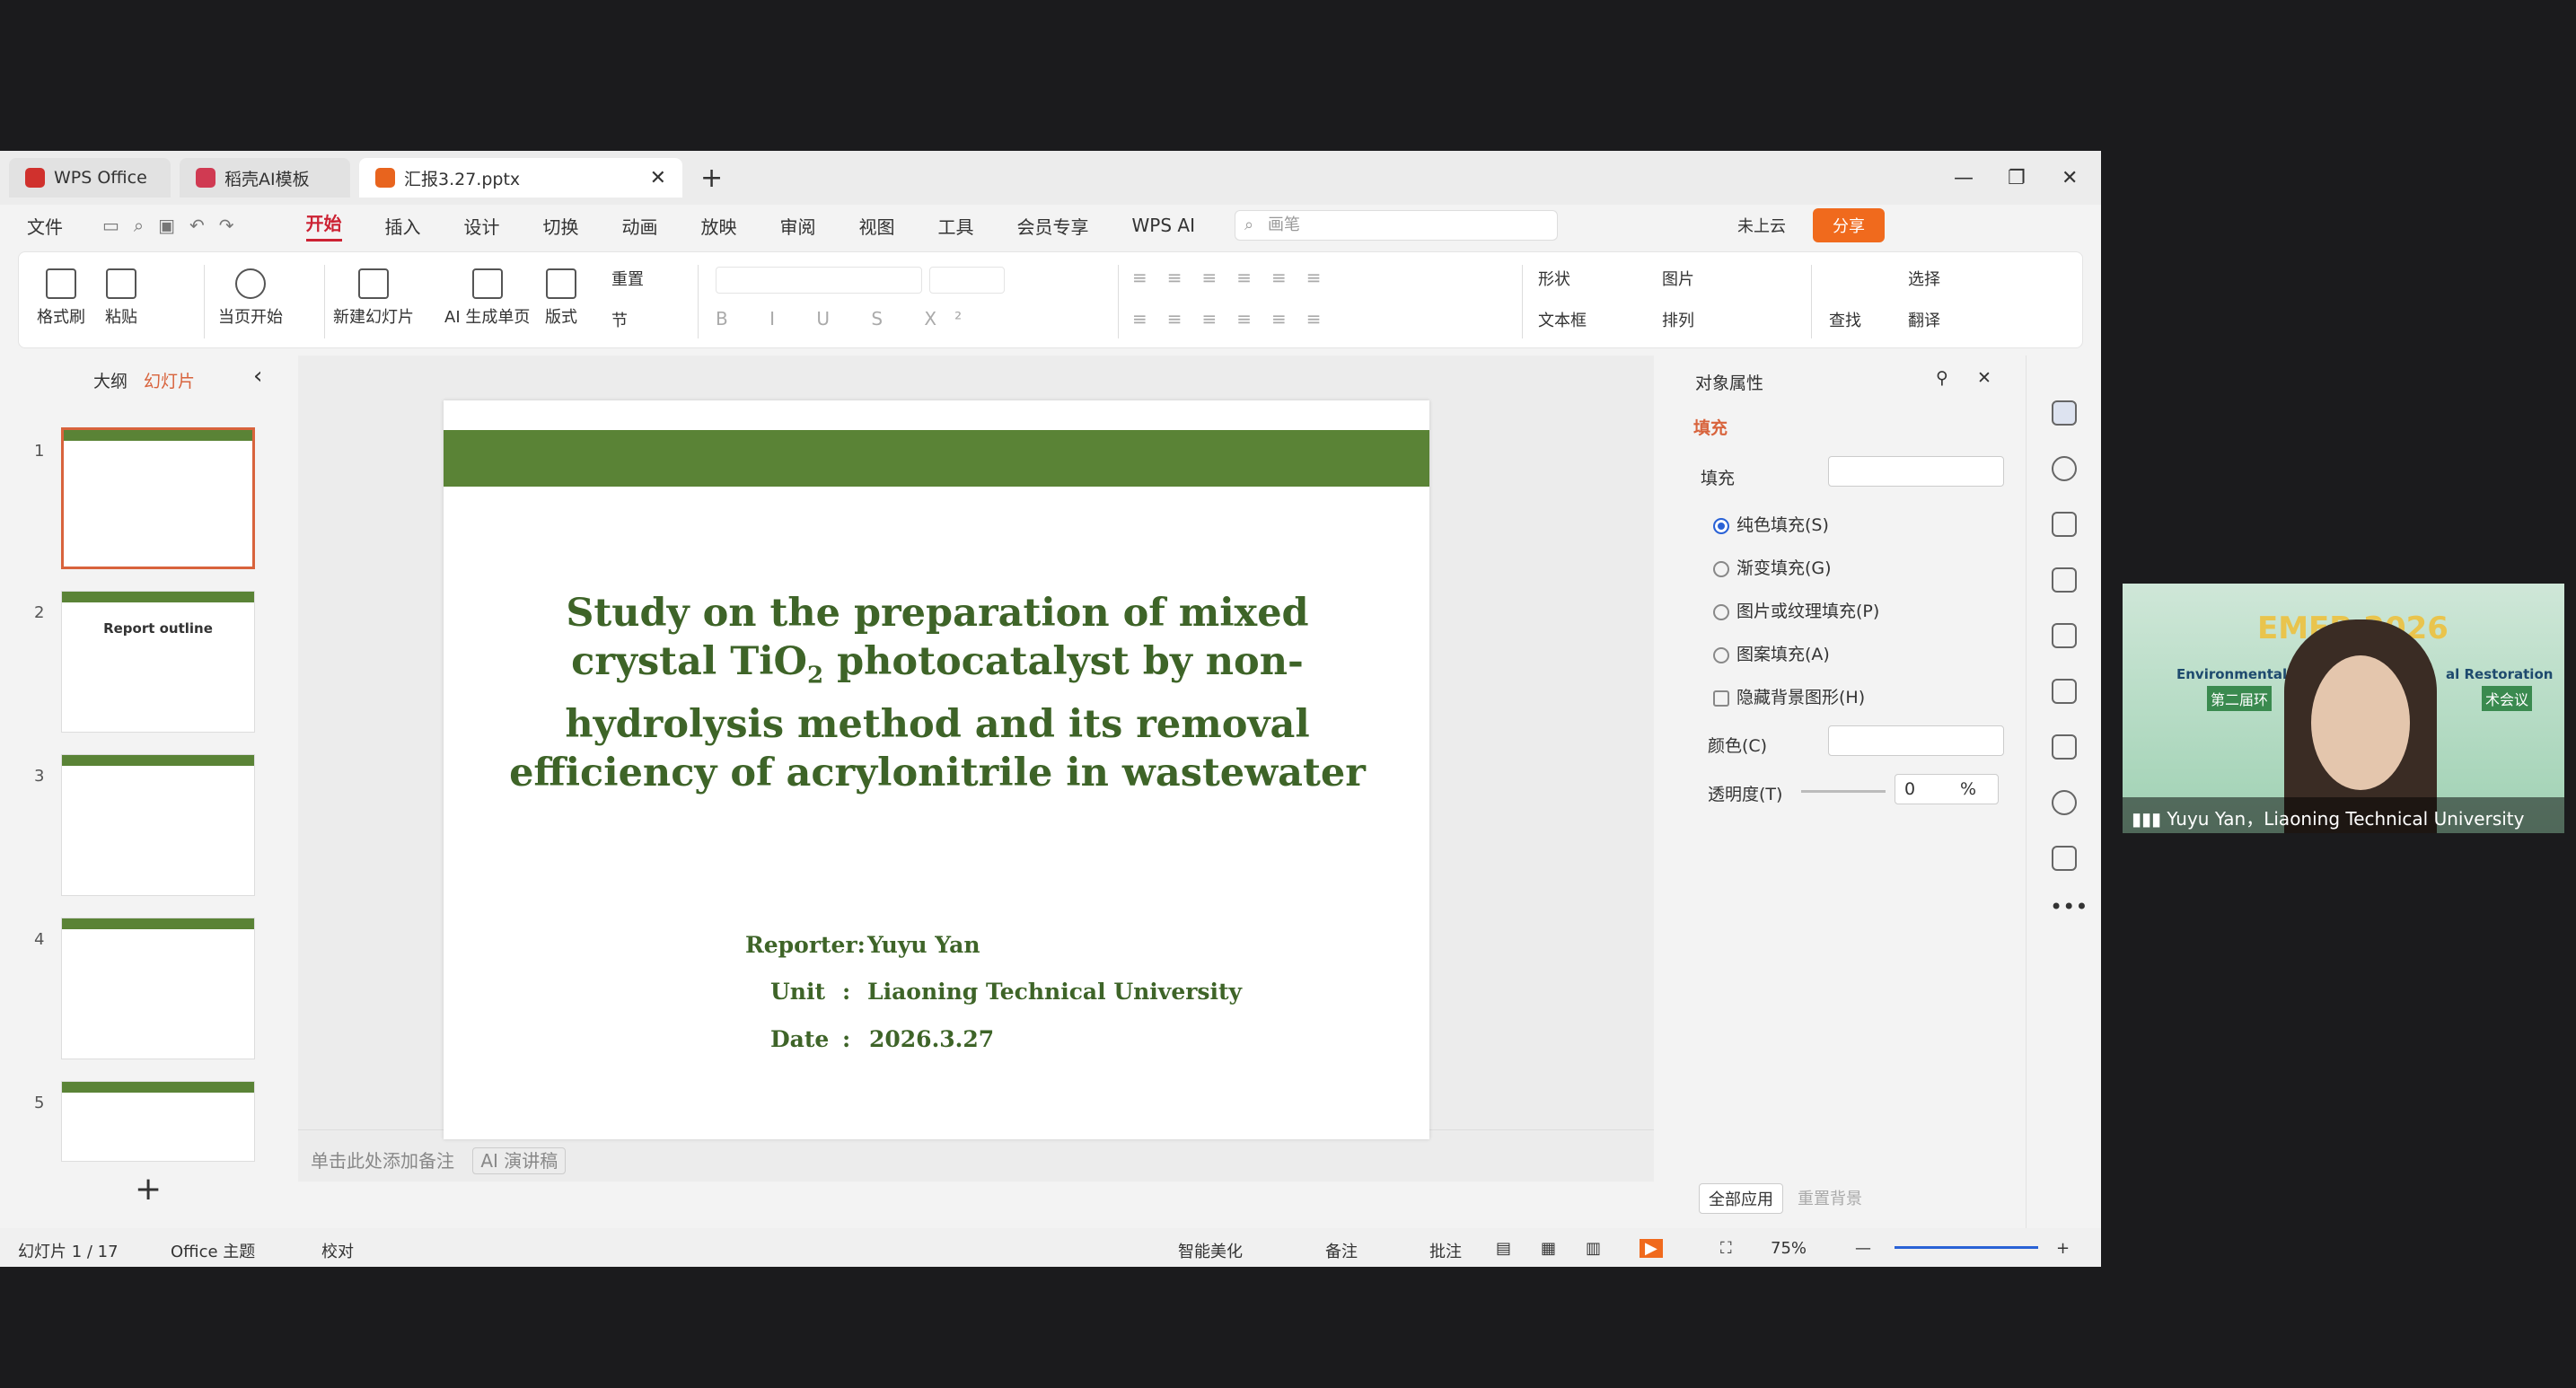 This screenshot has height=1388, width=2576. I want to click on menu-home: 开始, so click(323, 226).